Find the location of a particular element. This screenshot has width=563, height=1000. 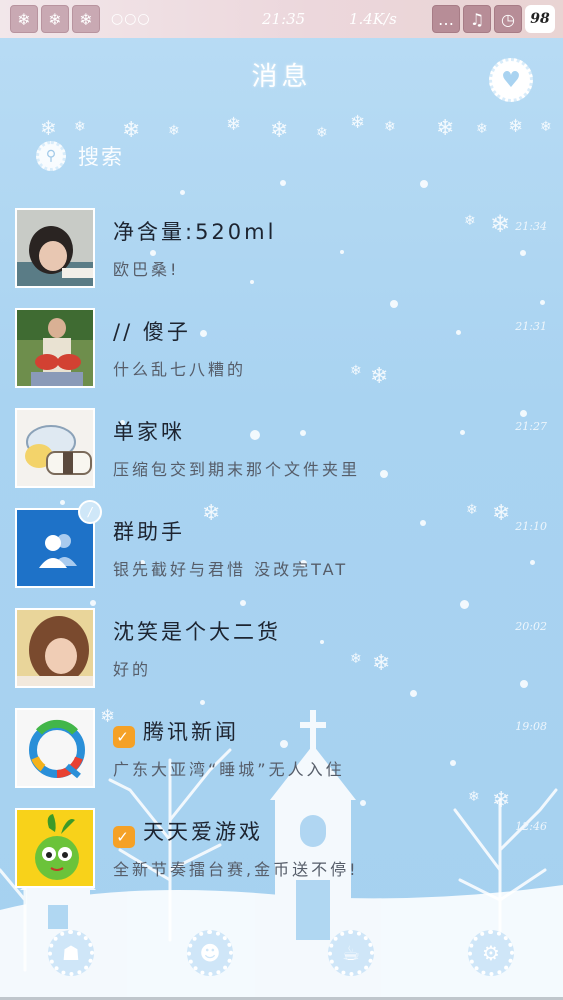

conversation-time: 21:31 is located at coordinates (531, 326).